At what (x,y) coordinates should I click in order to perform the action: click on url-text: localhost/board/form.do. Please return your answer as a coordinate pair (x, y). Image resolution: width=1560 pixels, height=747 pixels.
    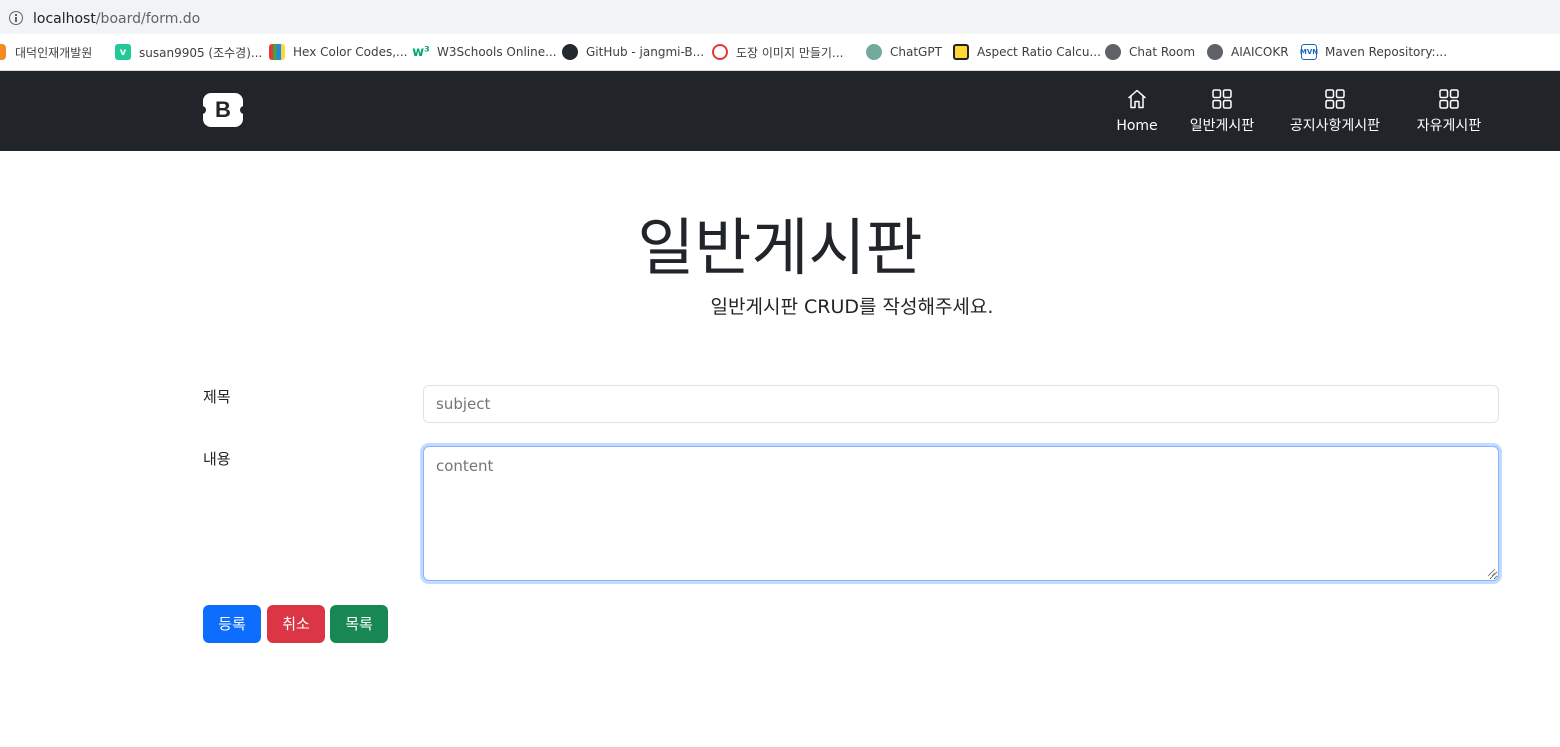
    Looking at the image, I should click on (116, 19).